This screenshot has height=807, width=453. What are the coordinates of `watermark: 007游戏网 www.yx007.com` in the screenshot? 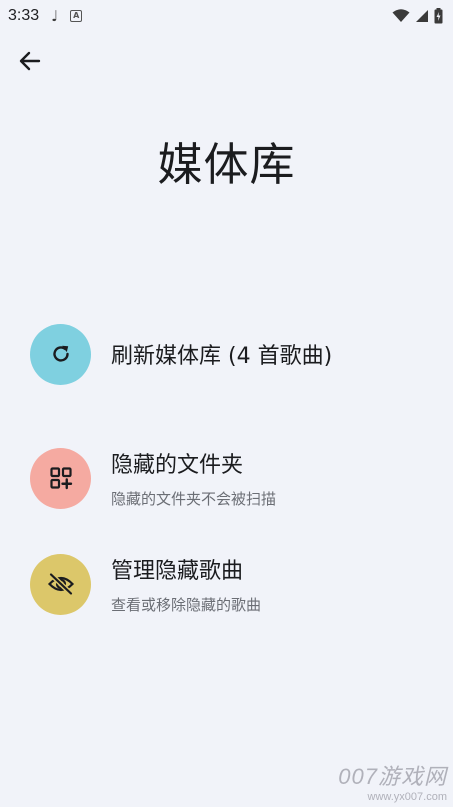 It's located at (392, 781).